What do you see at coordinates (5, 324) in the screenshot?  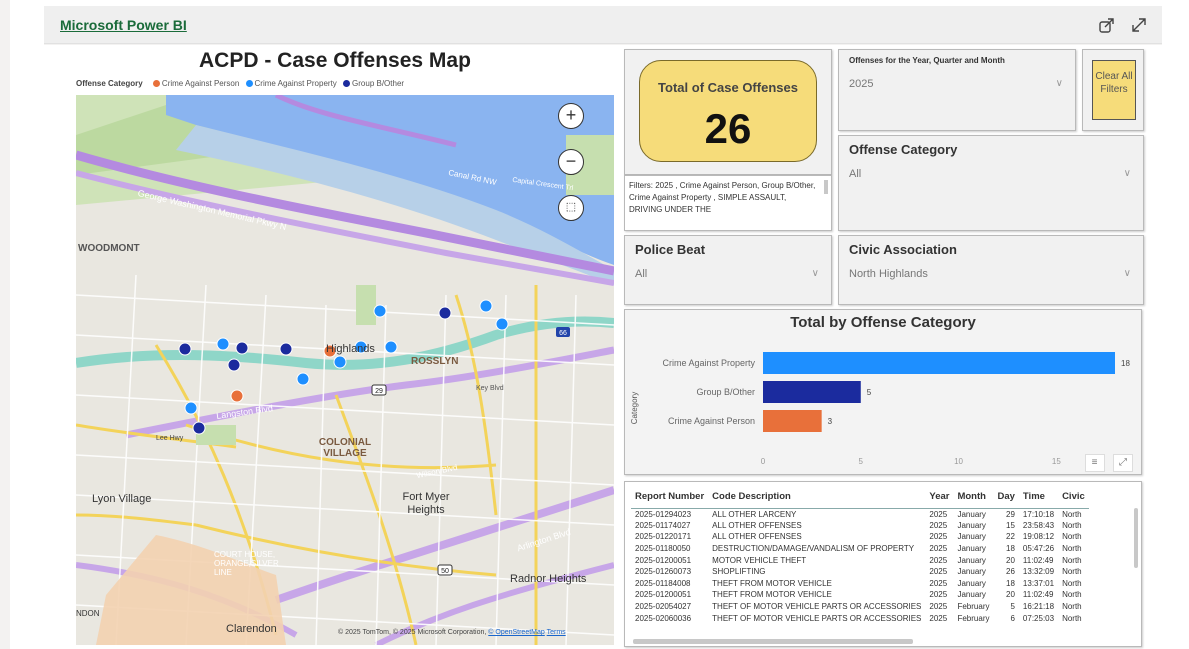 I see `page-margin` at bounding box center [5, 324].